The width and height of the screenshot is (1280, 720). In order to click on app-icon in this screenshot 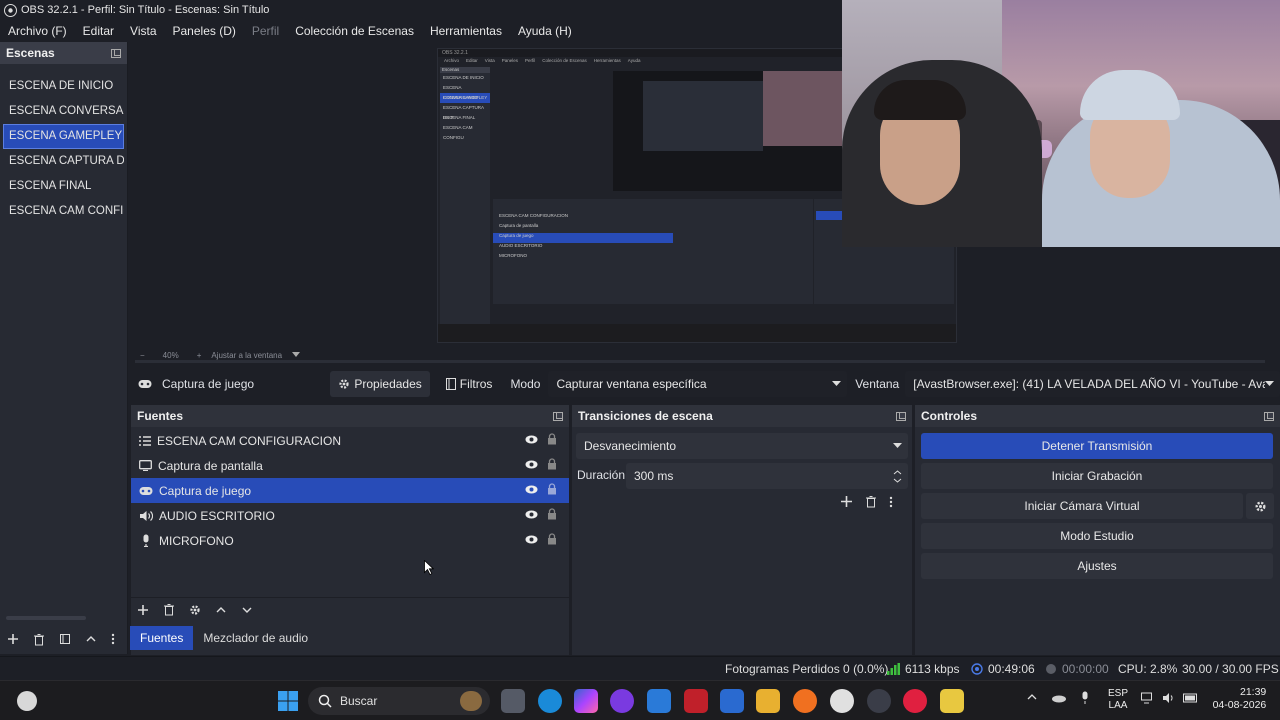, I will do `click(622, 701)`.